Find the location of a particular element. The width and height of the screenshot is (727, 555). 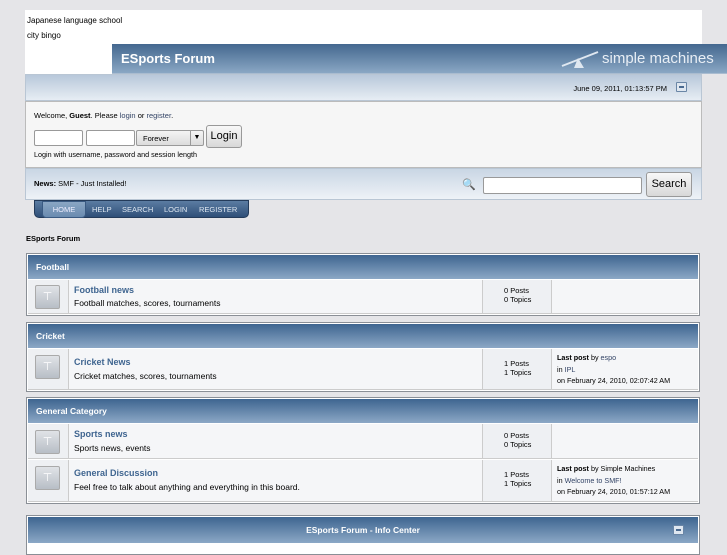

upper-section: June 09, 2011, 01:13:57 PM is located at coordinates (363, 87).